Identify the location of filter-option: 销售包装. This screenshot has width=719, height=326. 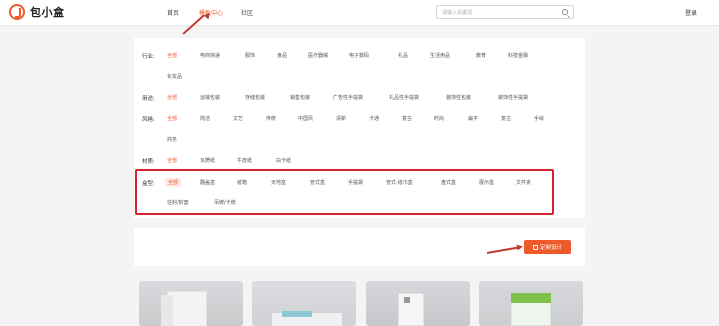
(300, 97).